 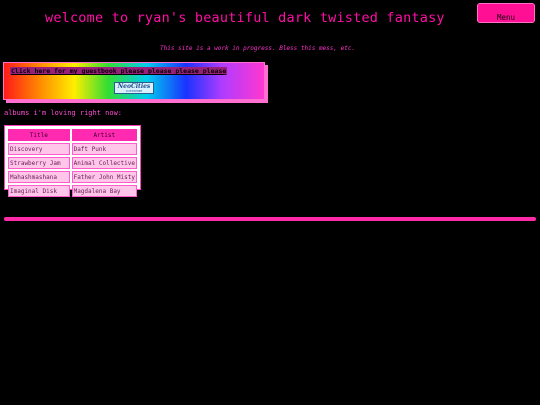 I want to click on neocities-badge: NeoCities CUSTOMIZE, so click(x=134, y=88).